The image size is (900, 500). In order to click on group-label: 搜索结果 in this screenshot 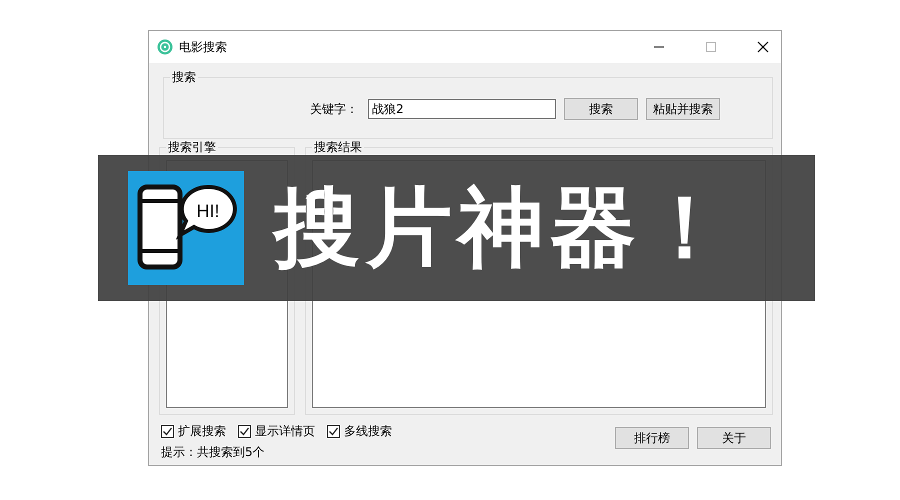, I will do `click(338, 147)`.